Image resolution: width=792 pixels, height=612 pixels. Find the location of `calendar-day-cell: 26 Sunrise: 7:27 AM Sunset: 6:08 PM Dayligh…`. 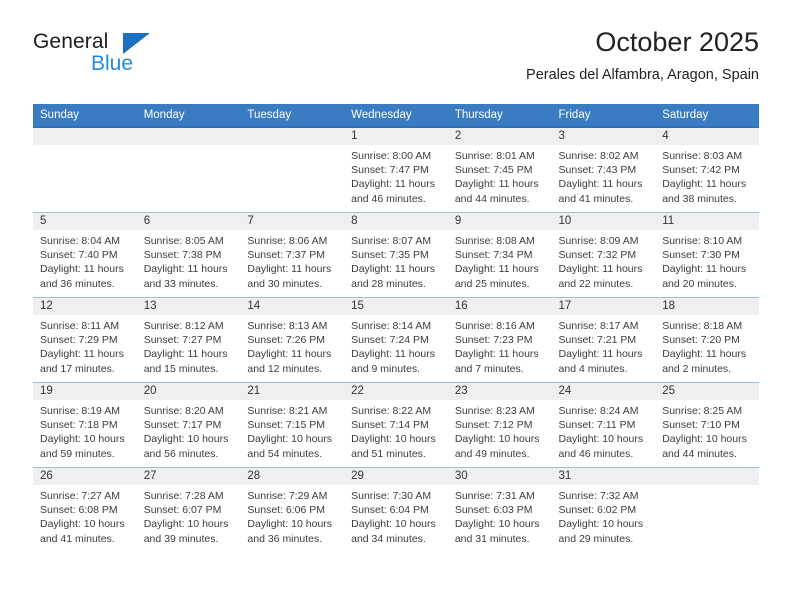

calendar-day-cell: 26 Sunrise: 7:27 AM Sunset: 6:08 PM Dayligh… is located at coordinates (85, 509).